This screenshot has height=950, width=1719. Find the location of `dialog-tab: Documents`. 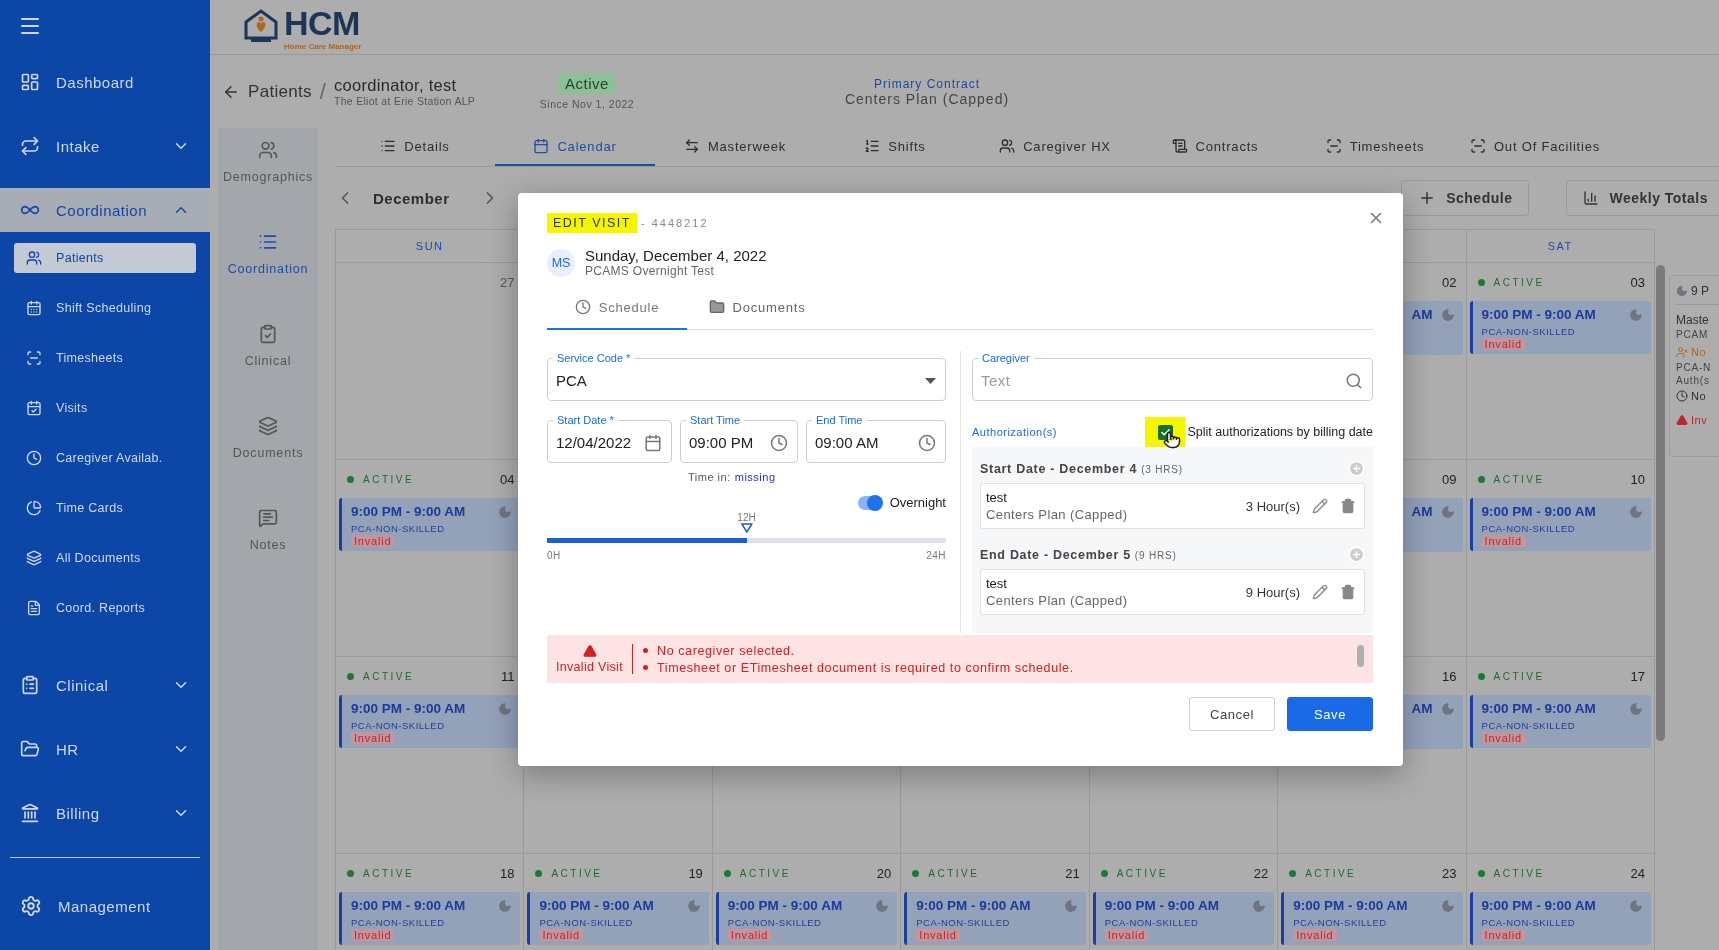

dialog-tab: Documents is located at coordinates (757, 308).